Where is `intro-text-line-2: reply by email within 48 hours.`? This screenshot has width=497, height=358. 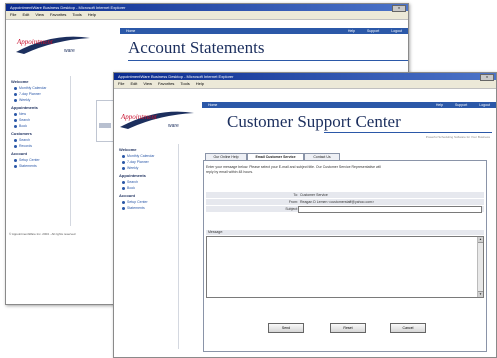 intro-text-line-2: reply by email within 48 hours. is located at coordinates (230, 172).